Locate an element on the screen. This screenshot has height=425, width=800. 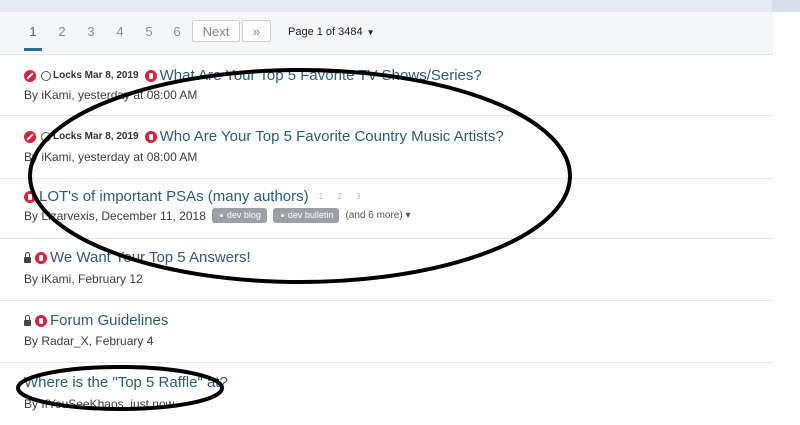
thread-row: Forum Guidelines By Radar_X, February 4 is located at coordinates (386, 332).